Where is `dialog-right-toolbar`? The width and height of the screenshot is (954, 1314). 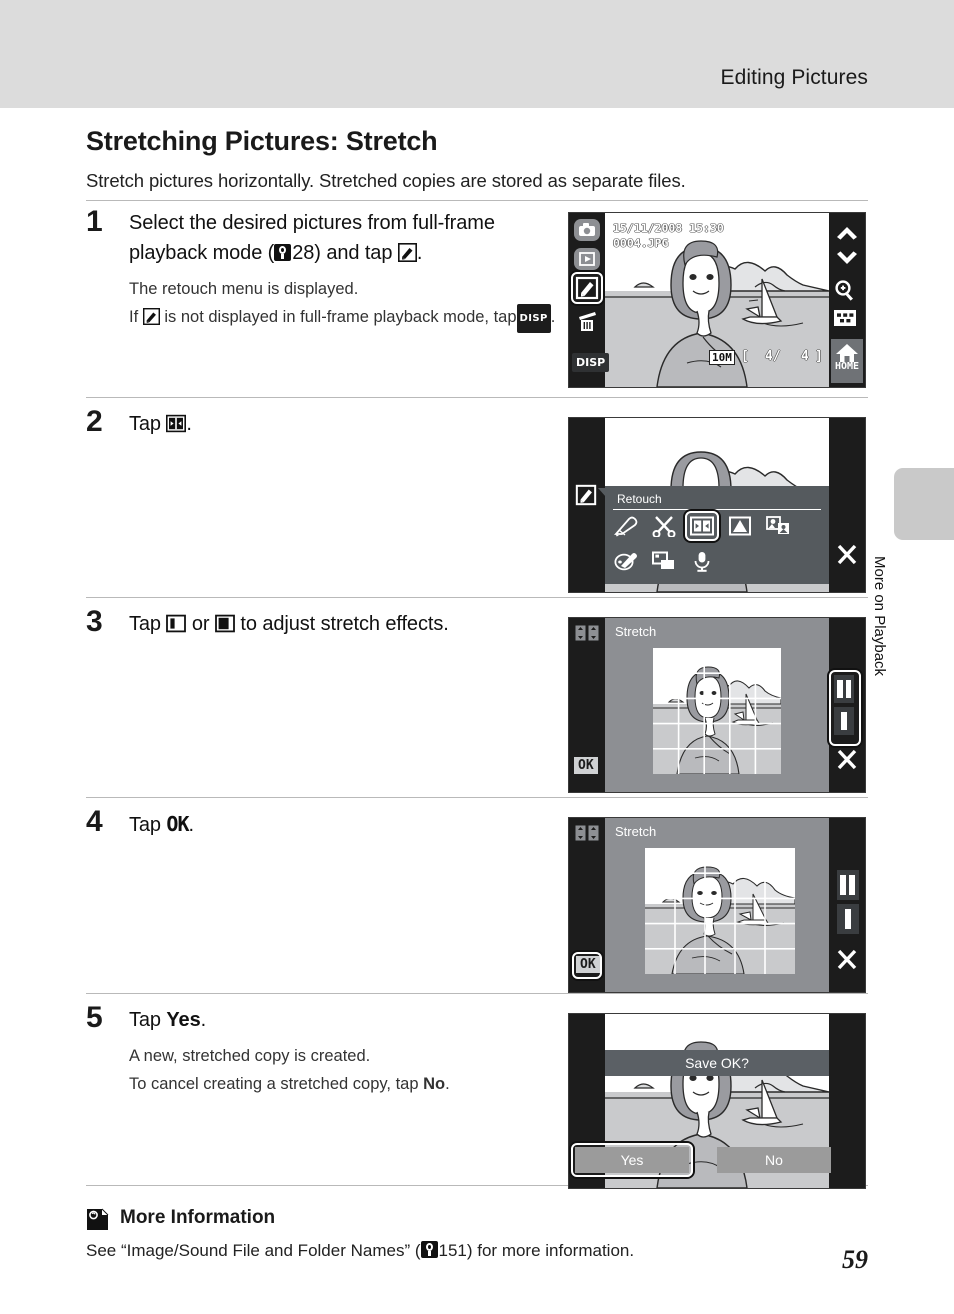 dialog-right-toolbar is located at coordinates (847, 1101).